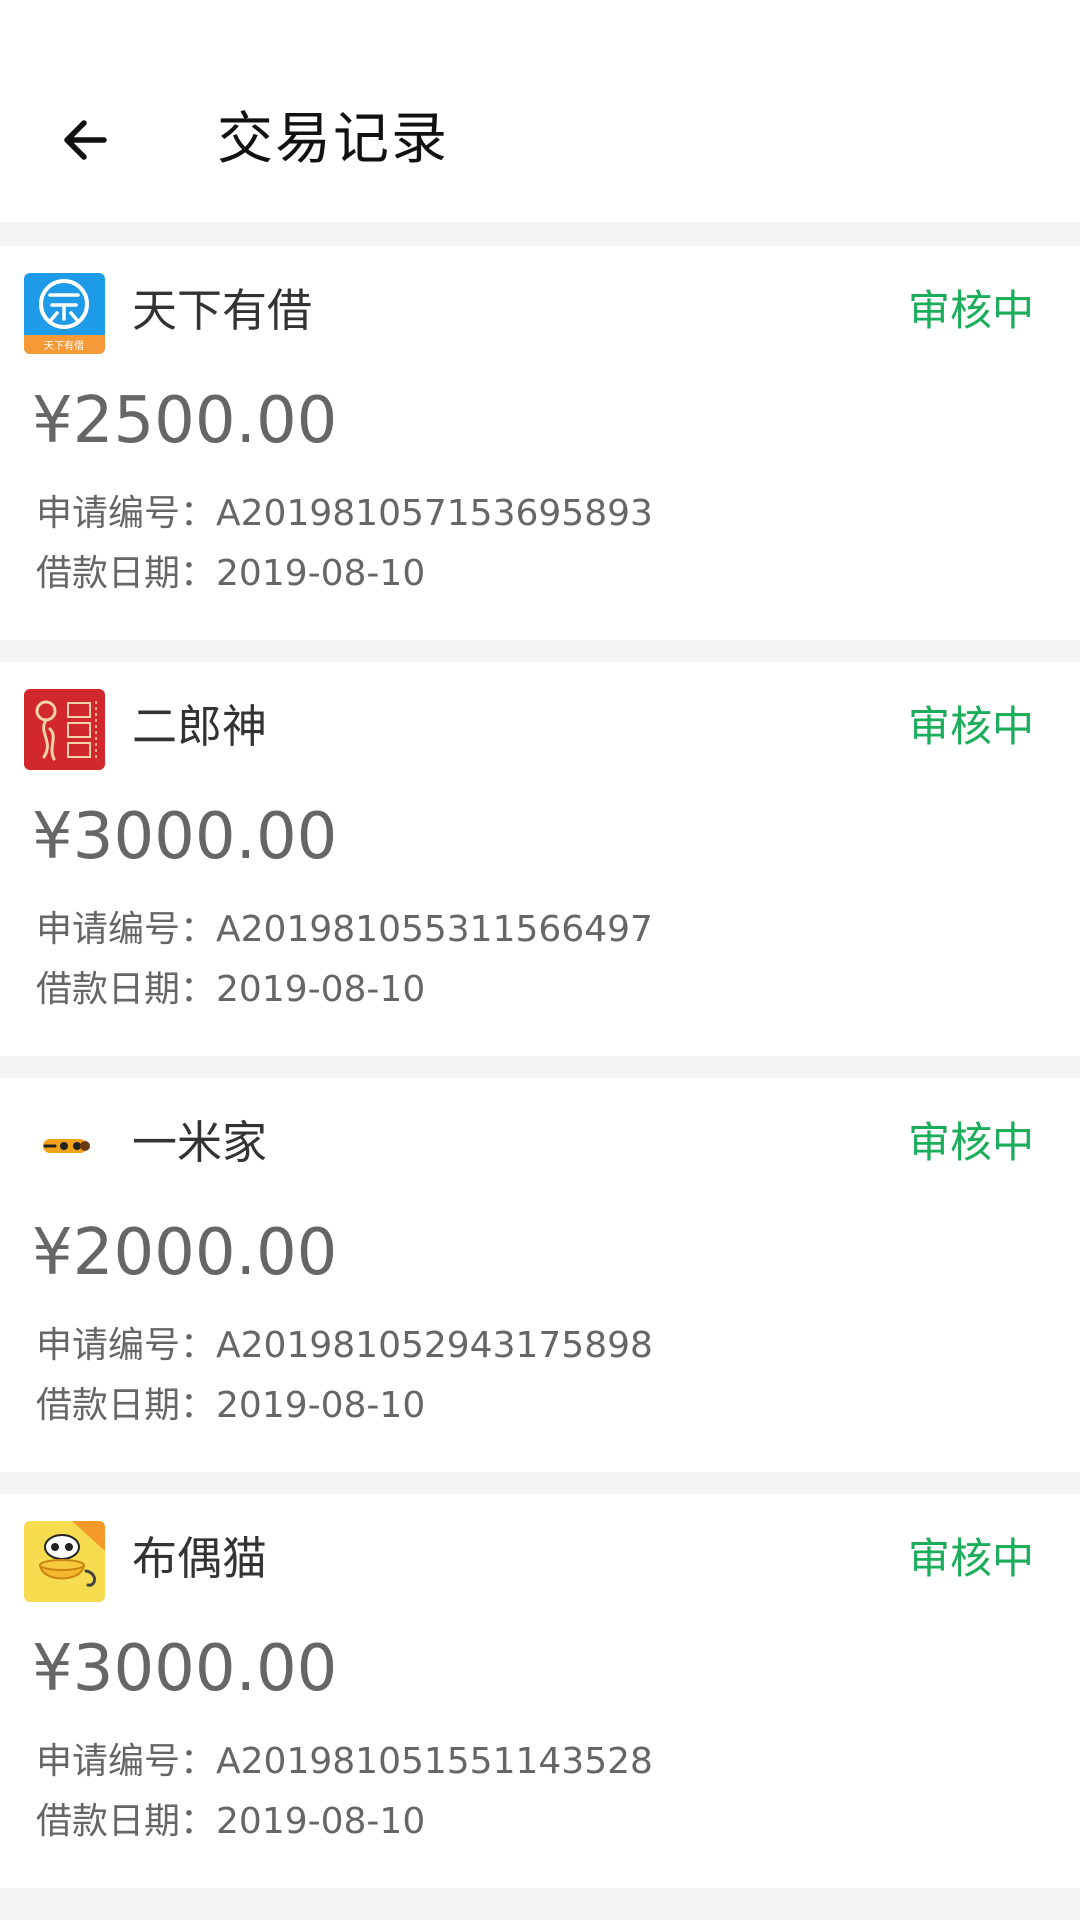 This screenshot has height=1920, width=1080. Describe the element at coordinates (200, 726) in the screenshot. I see `lender-name: 二郎神` at that location.